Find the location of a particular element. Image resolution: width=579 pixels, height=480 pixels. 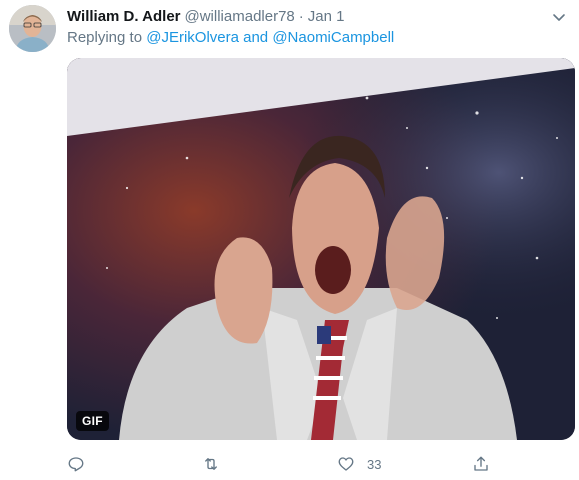

like-icon is located at coordinates (346, 464).